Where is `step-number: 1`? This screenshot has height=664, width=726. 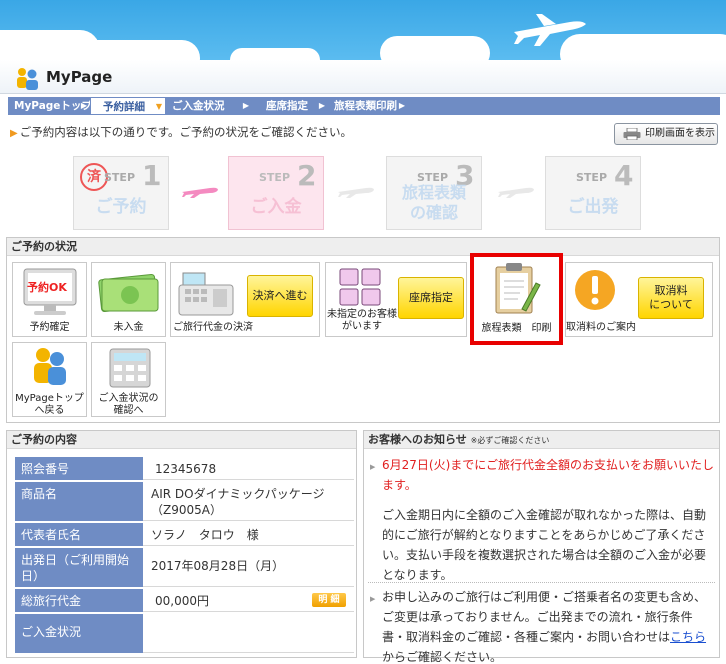
step-number: 1 is located at coordinates (152, 175).